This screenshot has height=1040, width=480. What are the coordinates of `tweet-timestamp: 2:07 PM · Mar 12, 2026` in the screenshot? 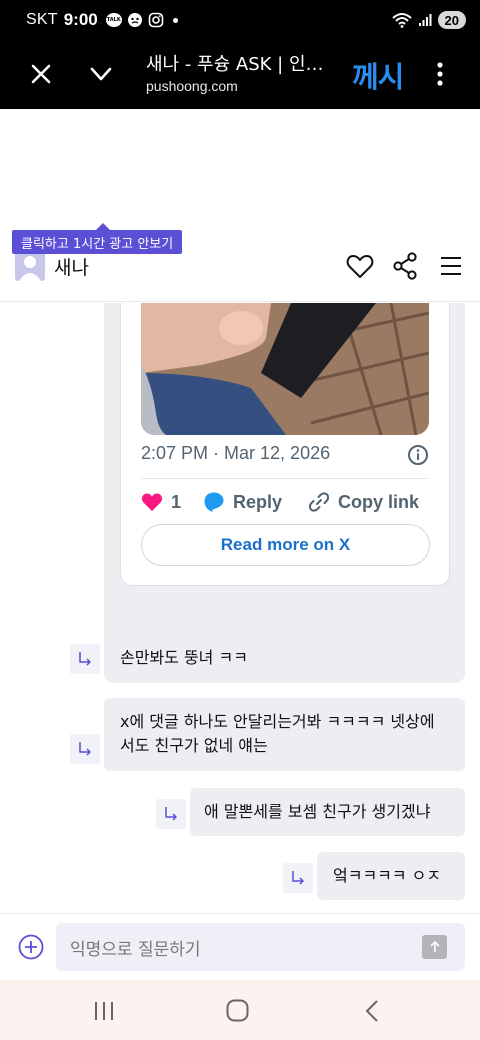 It's located at (235, 453).